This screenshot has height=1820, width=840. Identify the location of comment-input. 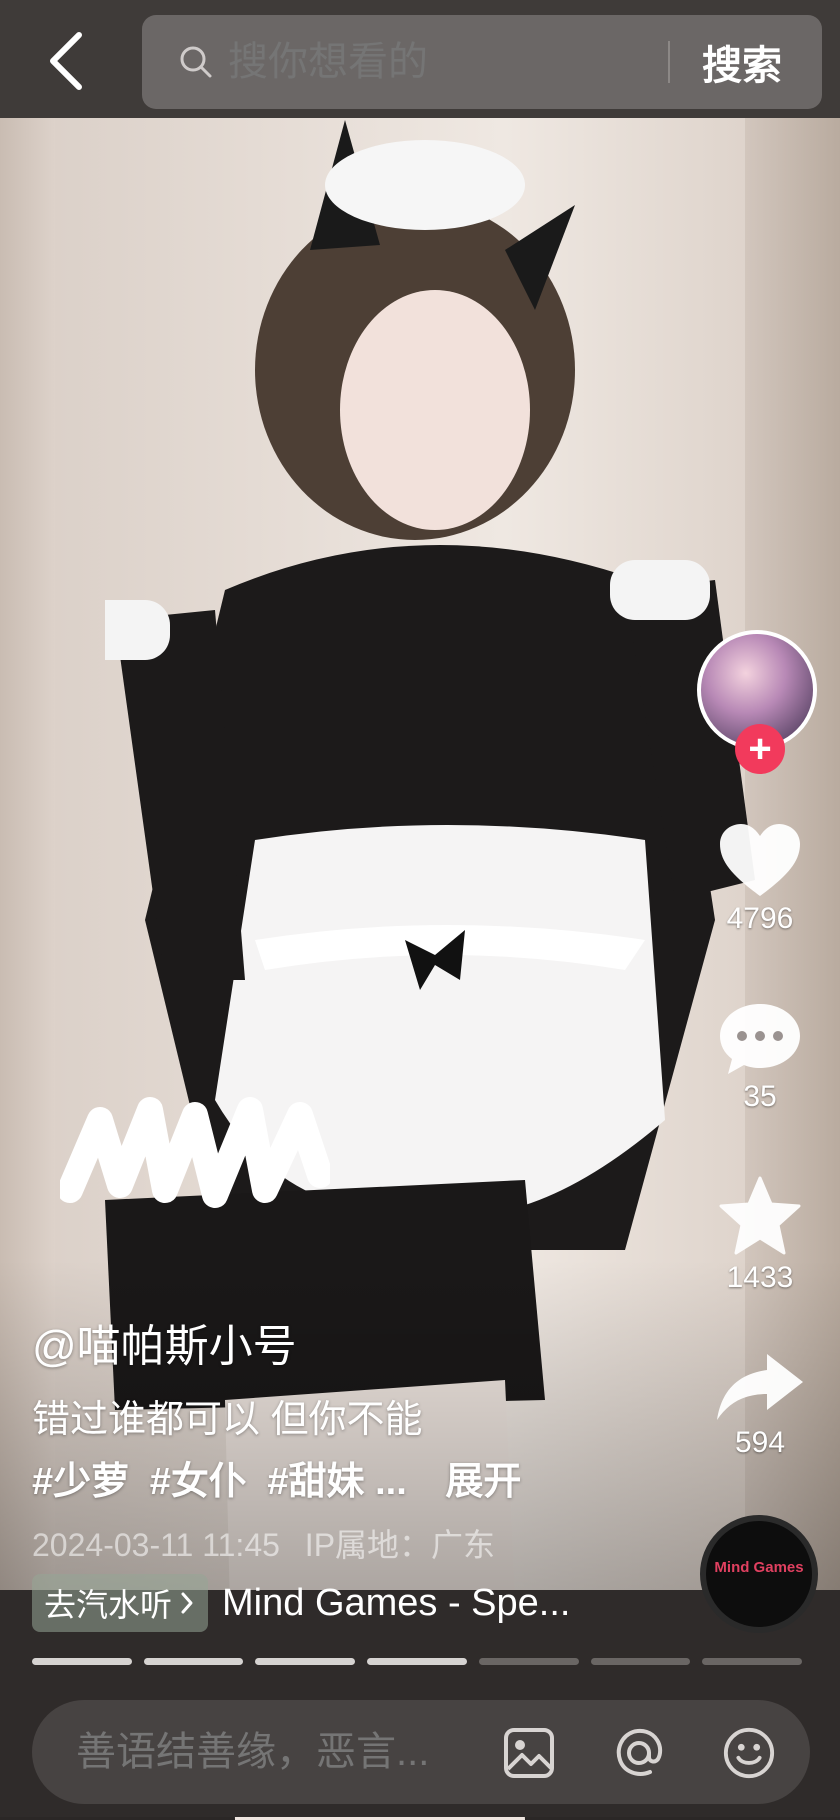
(286, 1752).